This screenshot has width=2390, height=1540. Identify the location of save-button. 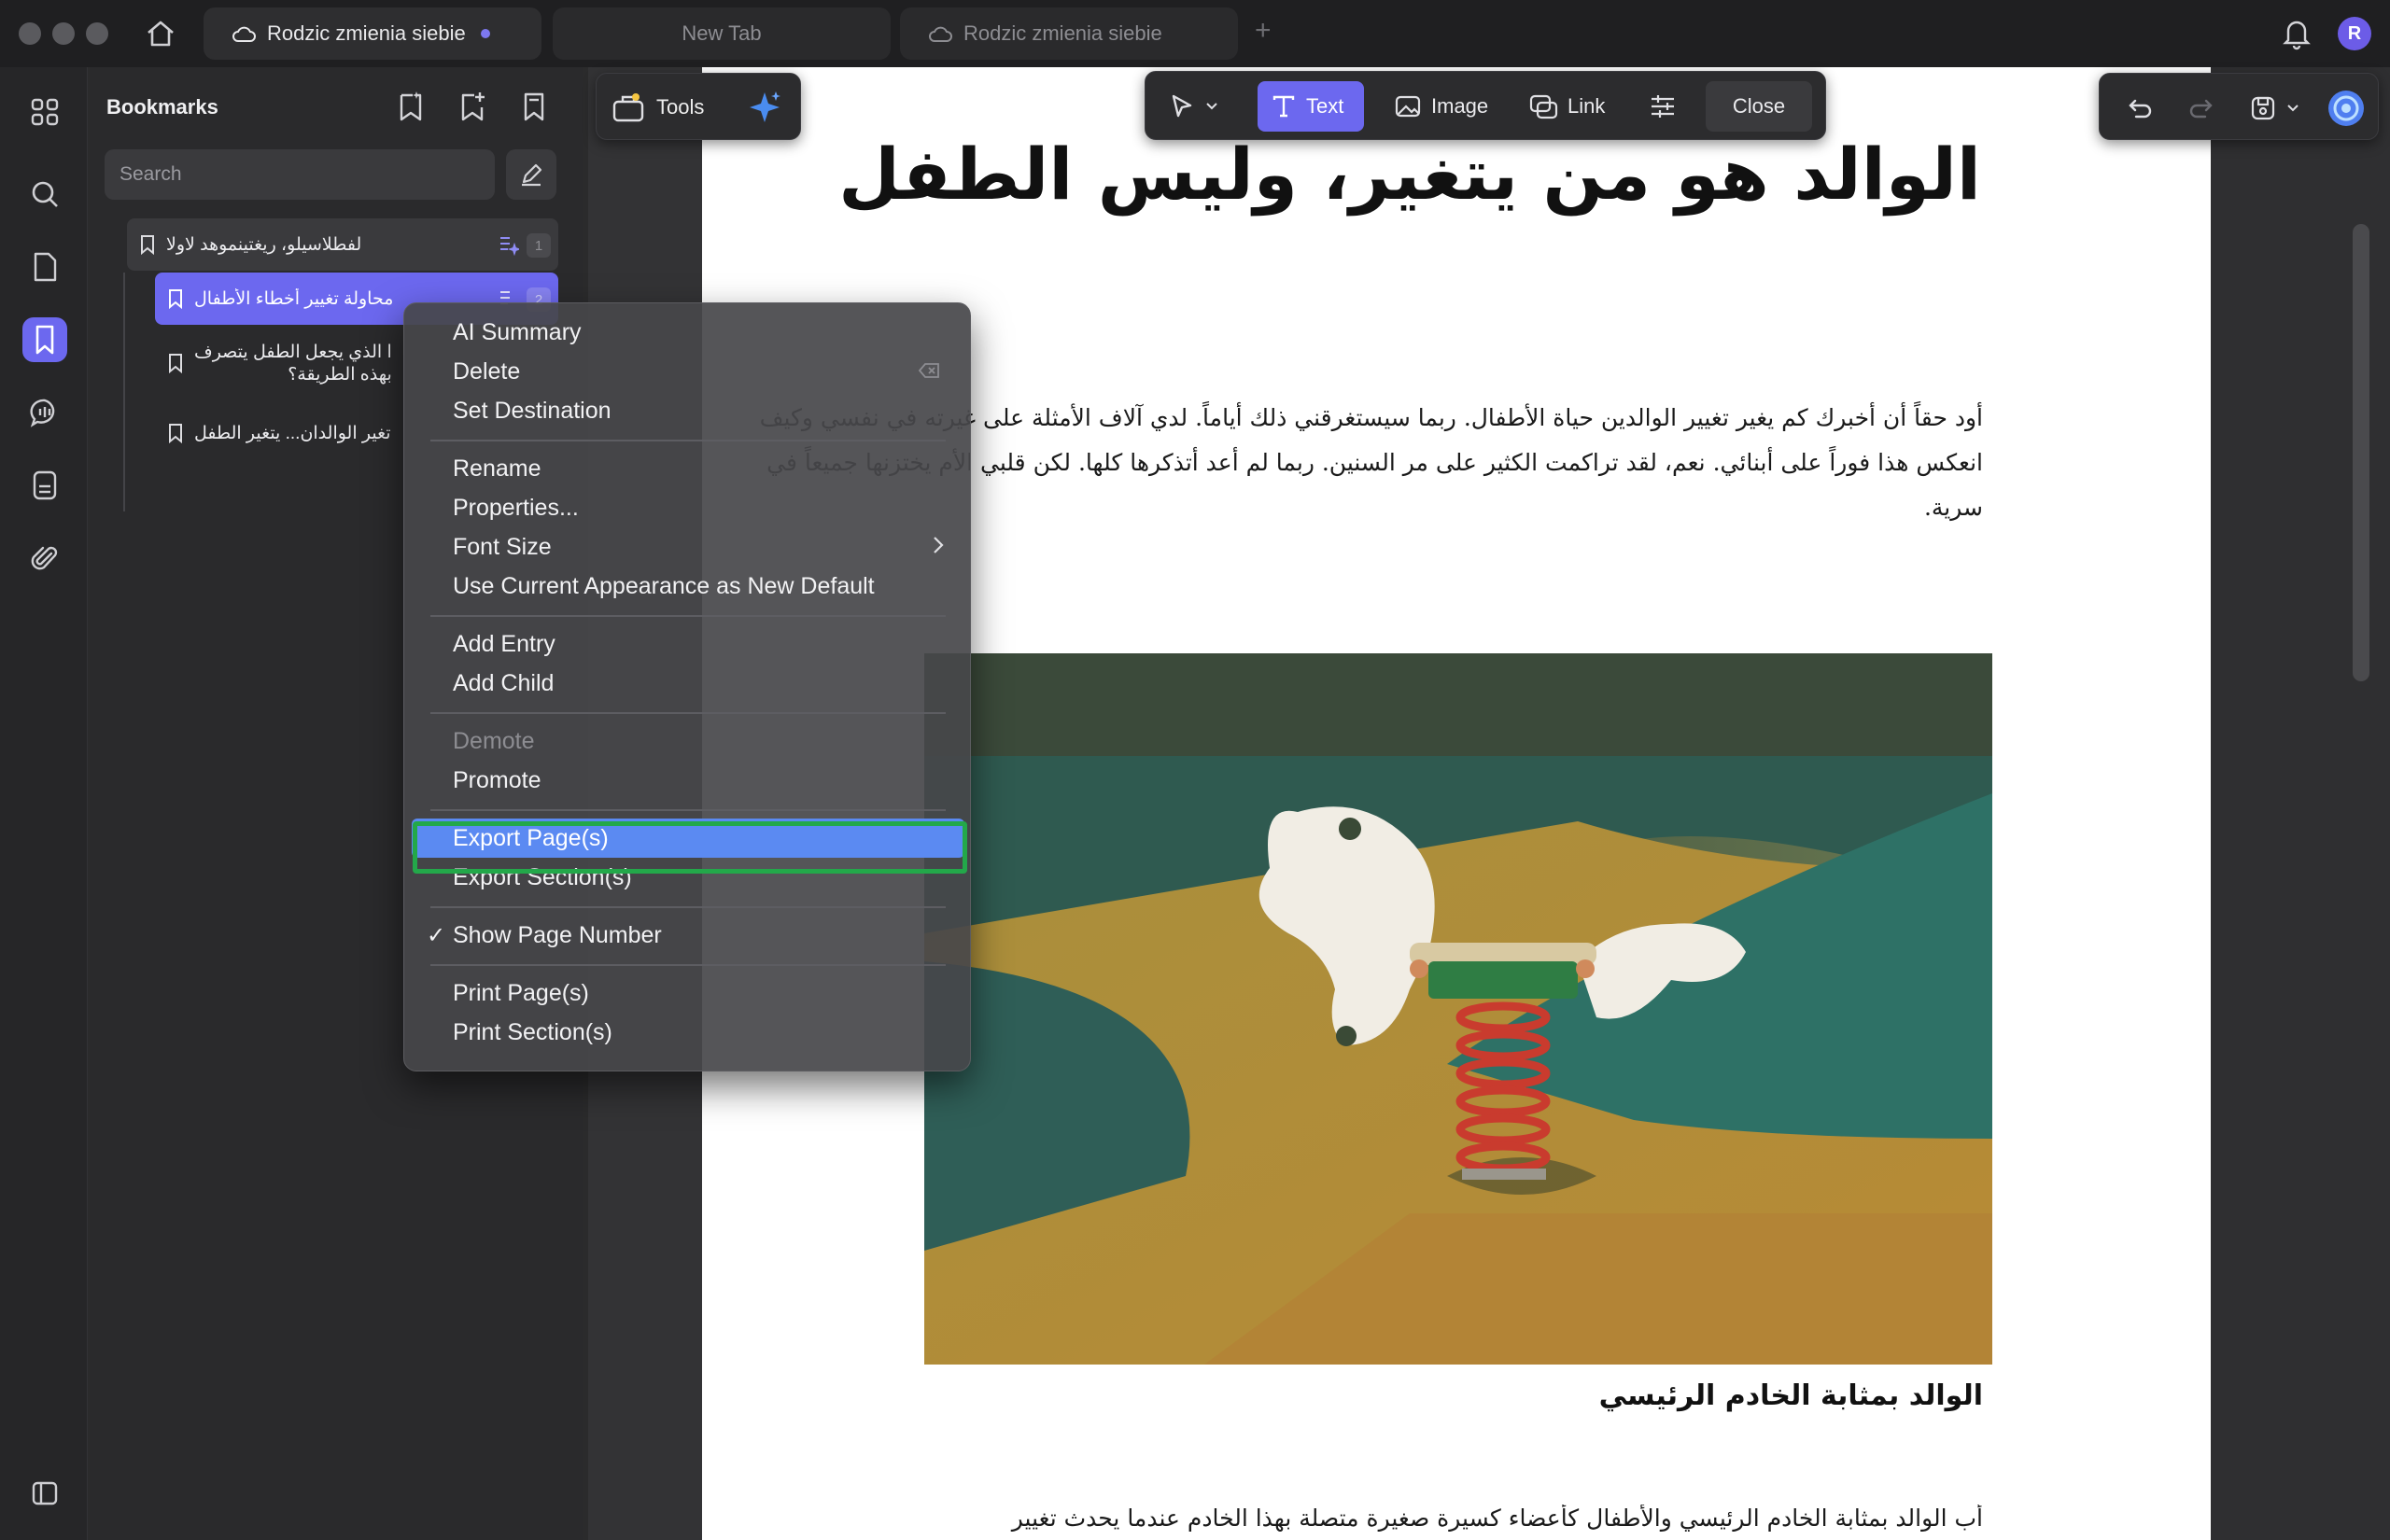
(2279, 108).